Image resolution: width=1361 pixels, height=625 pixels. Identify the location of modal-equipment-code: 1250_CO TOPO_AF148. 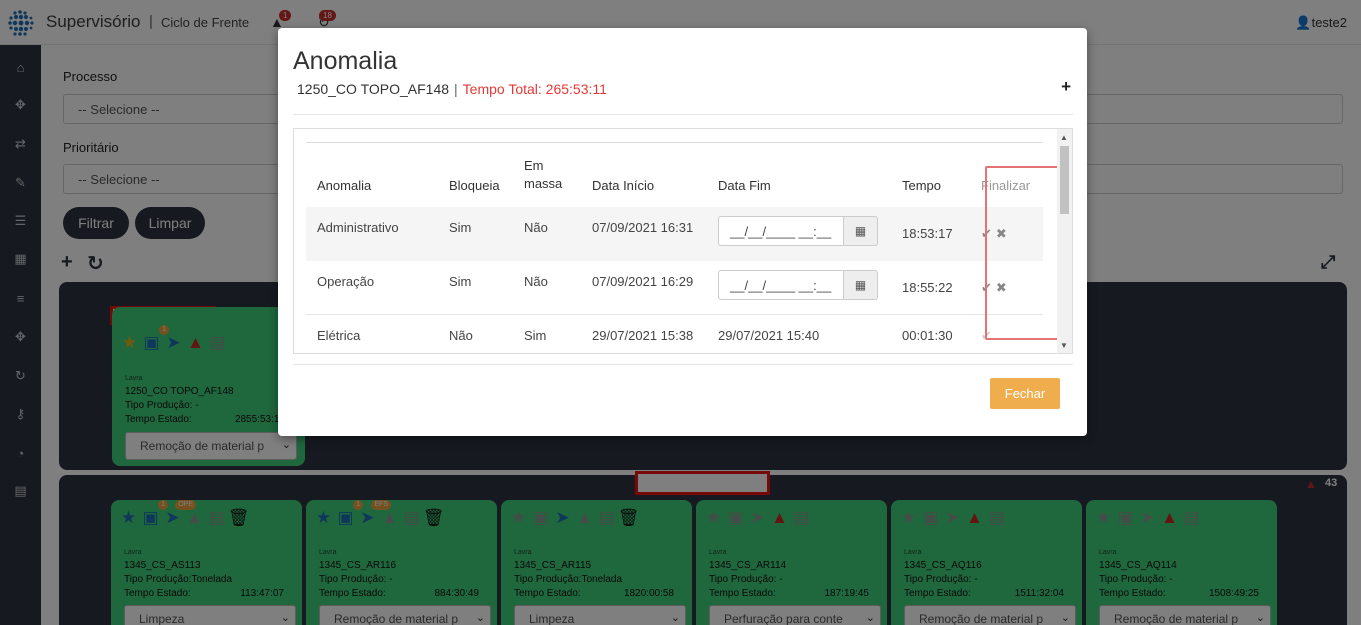
(373, 89).